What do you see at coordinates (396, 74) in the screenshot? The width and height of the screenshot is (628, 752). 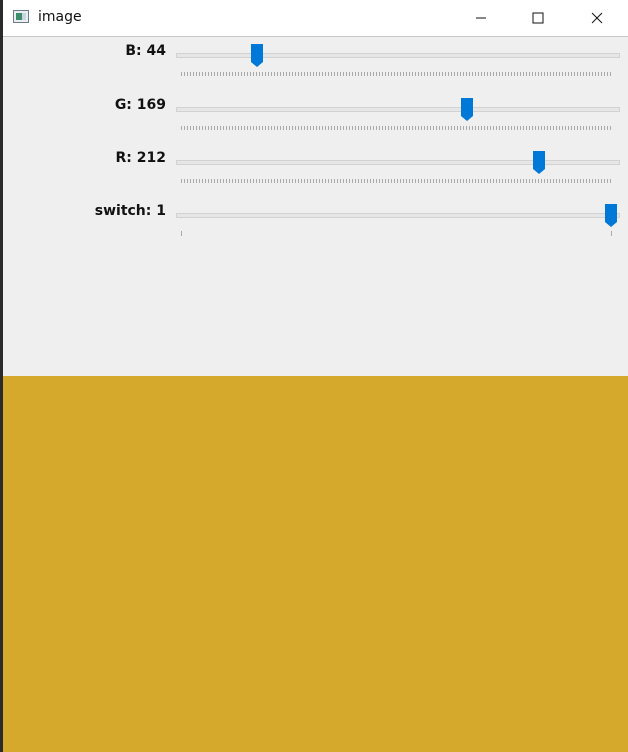 I see `trackbar-b-ticks` at bounding box center [396, 74].